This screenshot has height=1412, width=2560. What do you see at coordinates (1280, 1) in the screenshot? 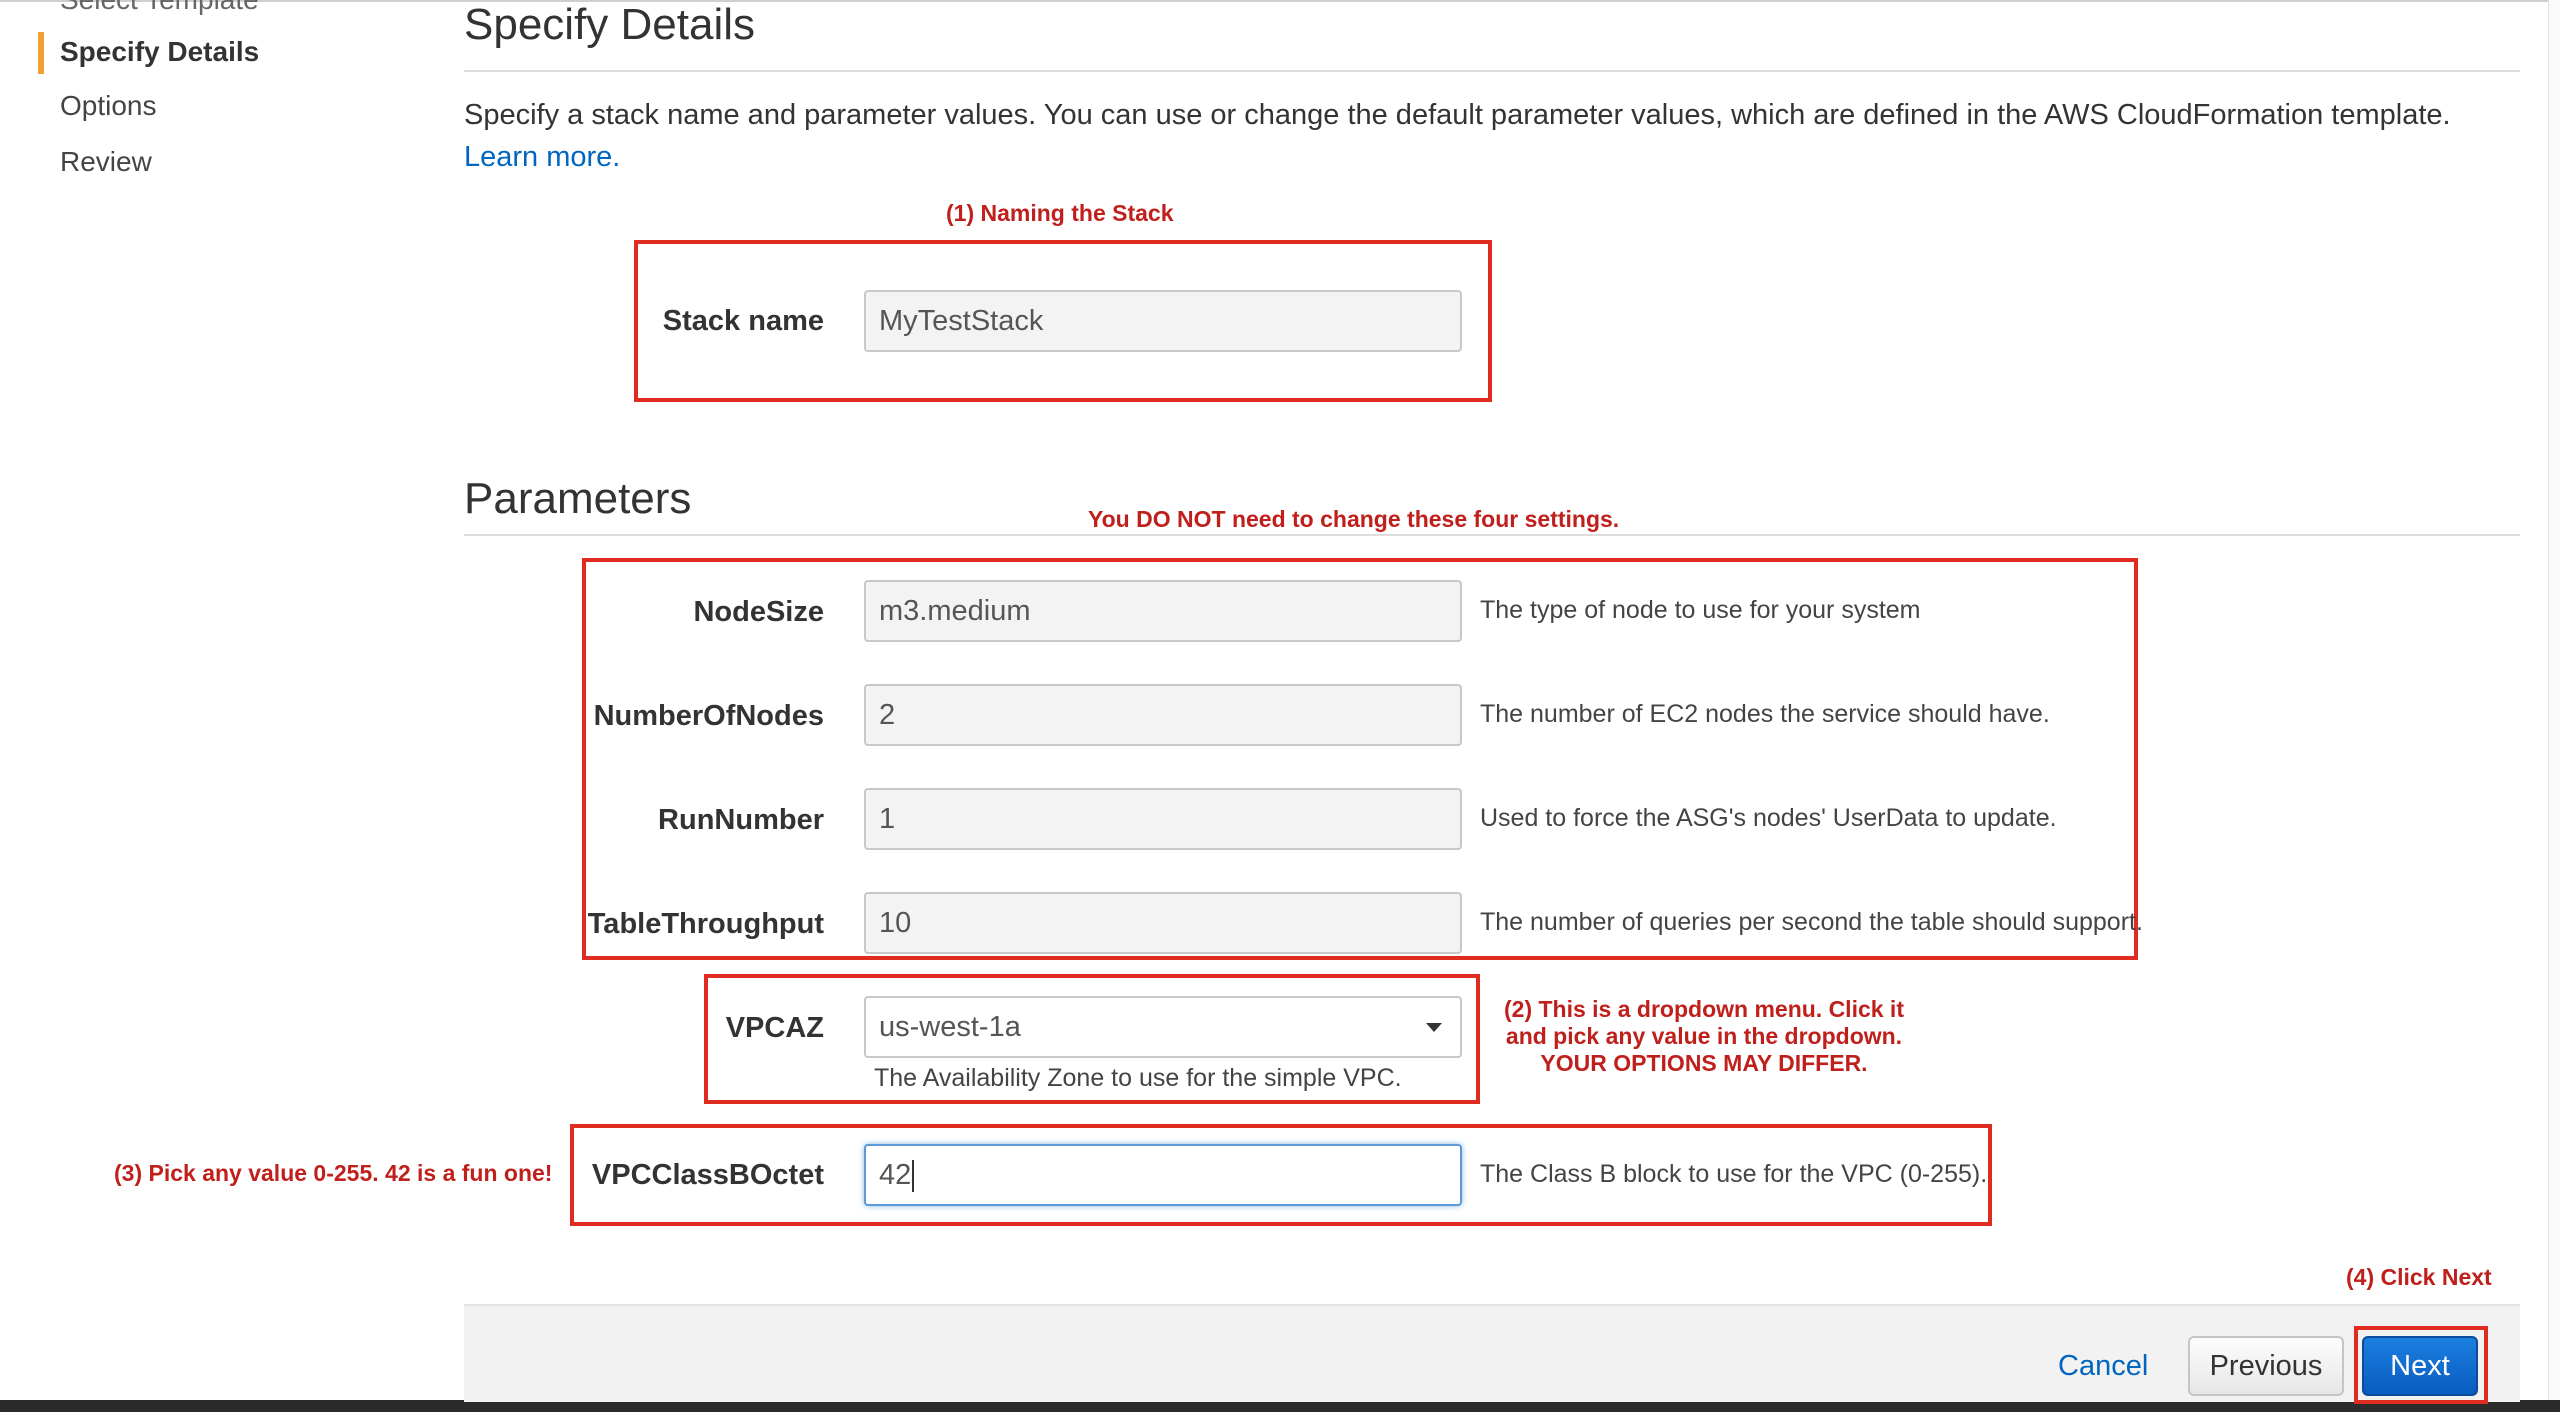
I see `window-top-edge` at bounding box center [1280, 1].